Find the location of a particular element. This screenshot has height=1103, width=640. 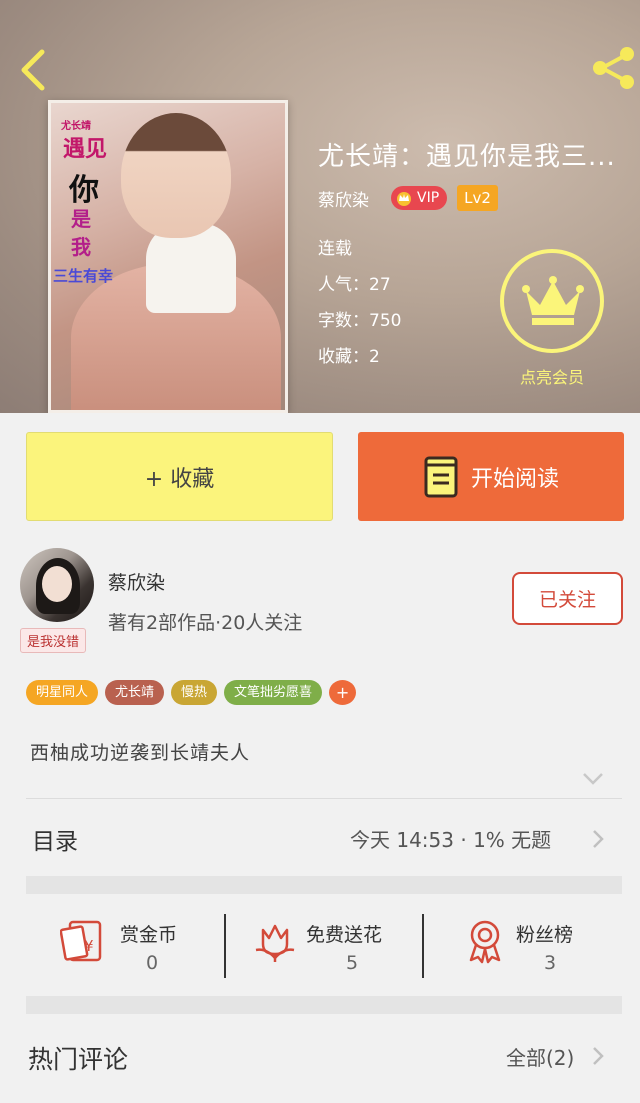

vip-label: VIP is located at coordinates (428, 198).